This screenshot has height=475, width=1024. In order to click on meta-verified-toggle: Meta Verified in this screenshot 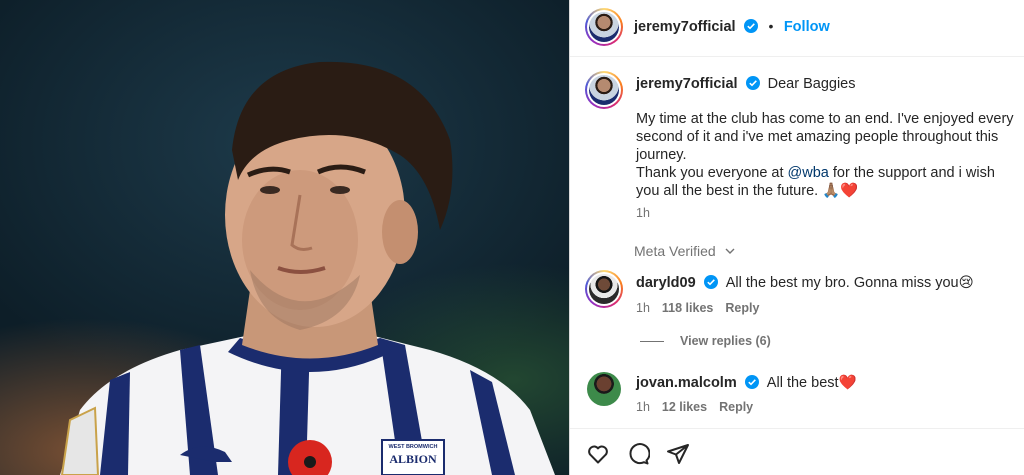, I will do `click(685, 251)`.